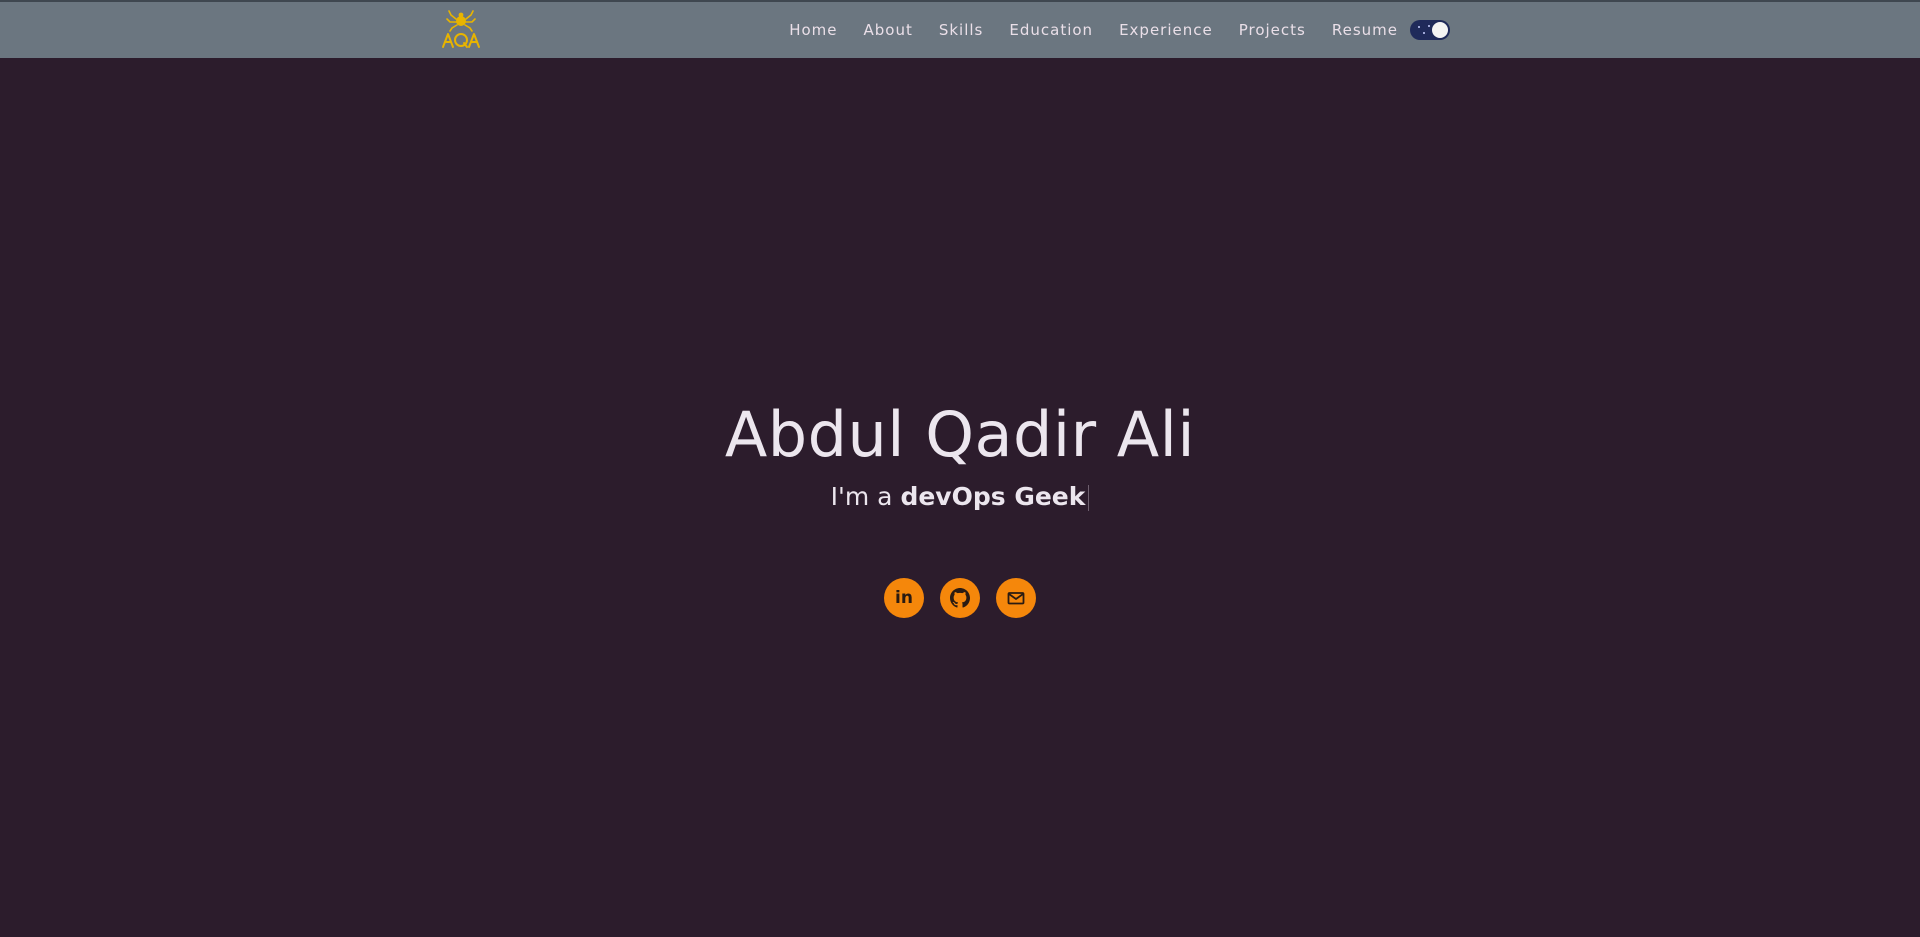  What do you see at coordinates (1430, 30) in the screenshot?
I see `theme-toggle` at bounding box center [1430, 30].